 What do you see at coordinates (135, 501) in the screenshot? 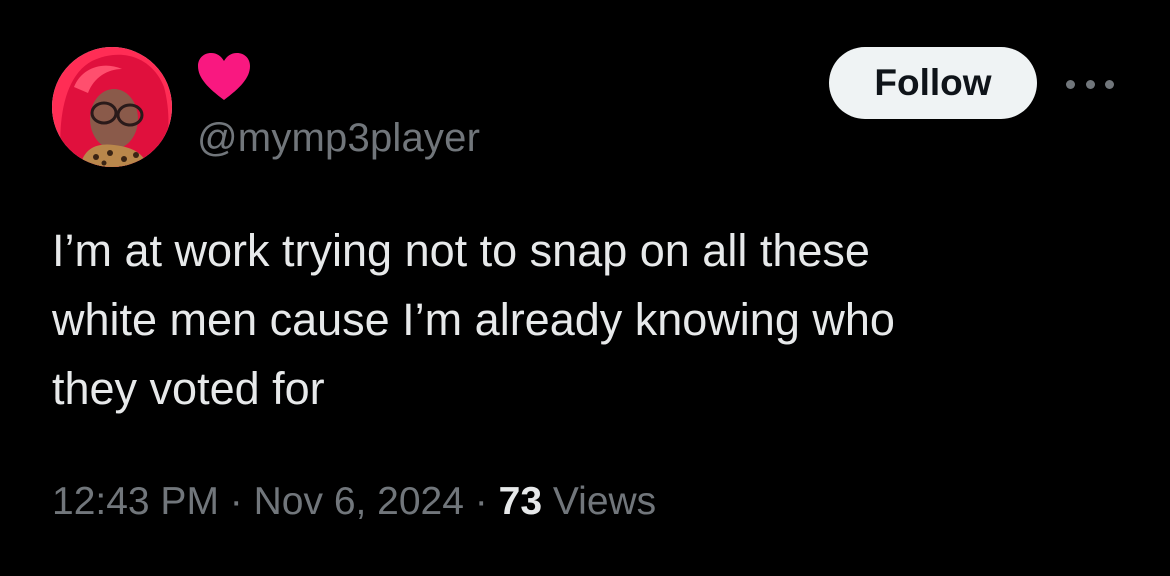
I see `tweet-time: 12:43 PM` at bounding box center [135, 501].